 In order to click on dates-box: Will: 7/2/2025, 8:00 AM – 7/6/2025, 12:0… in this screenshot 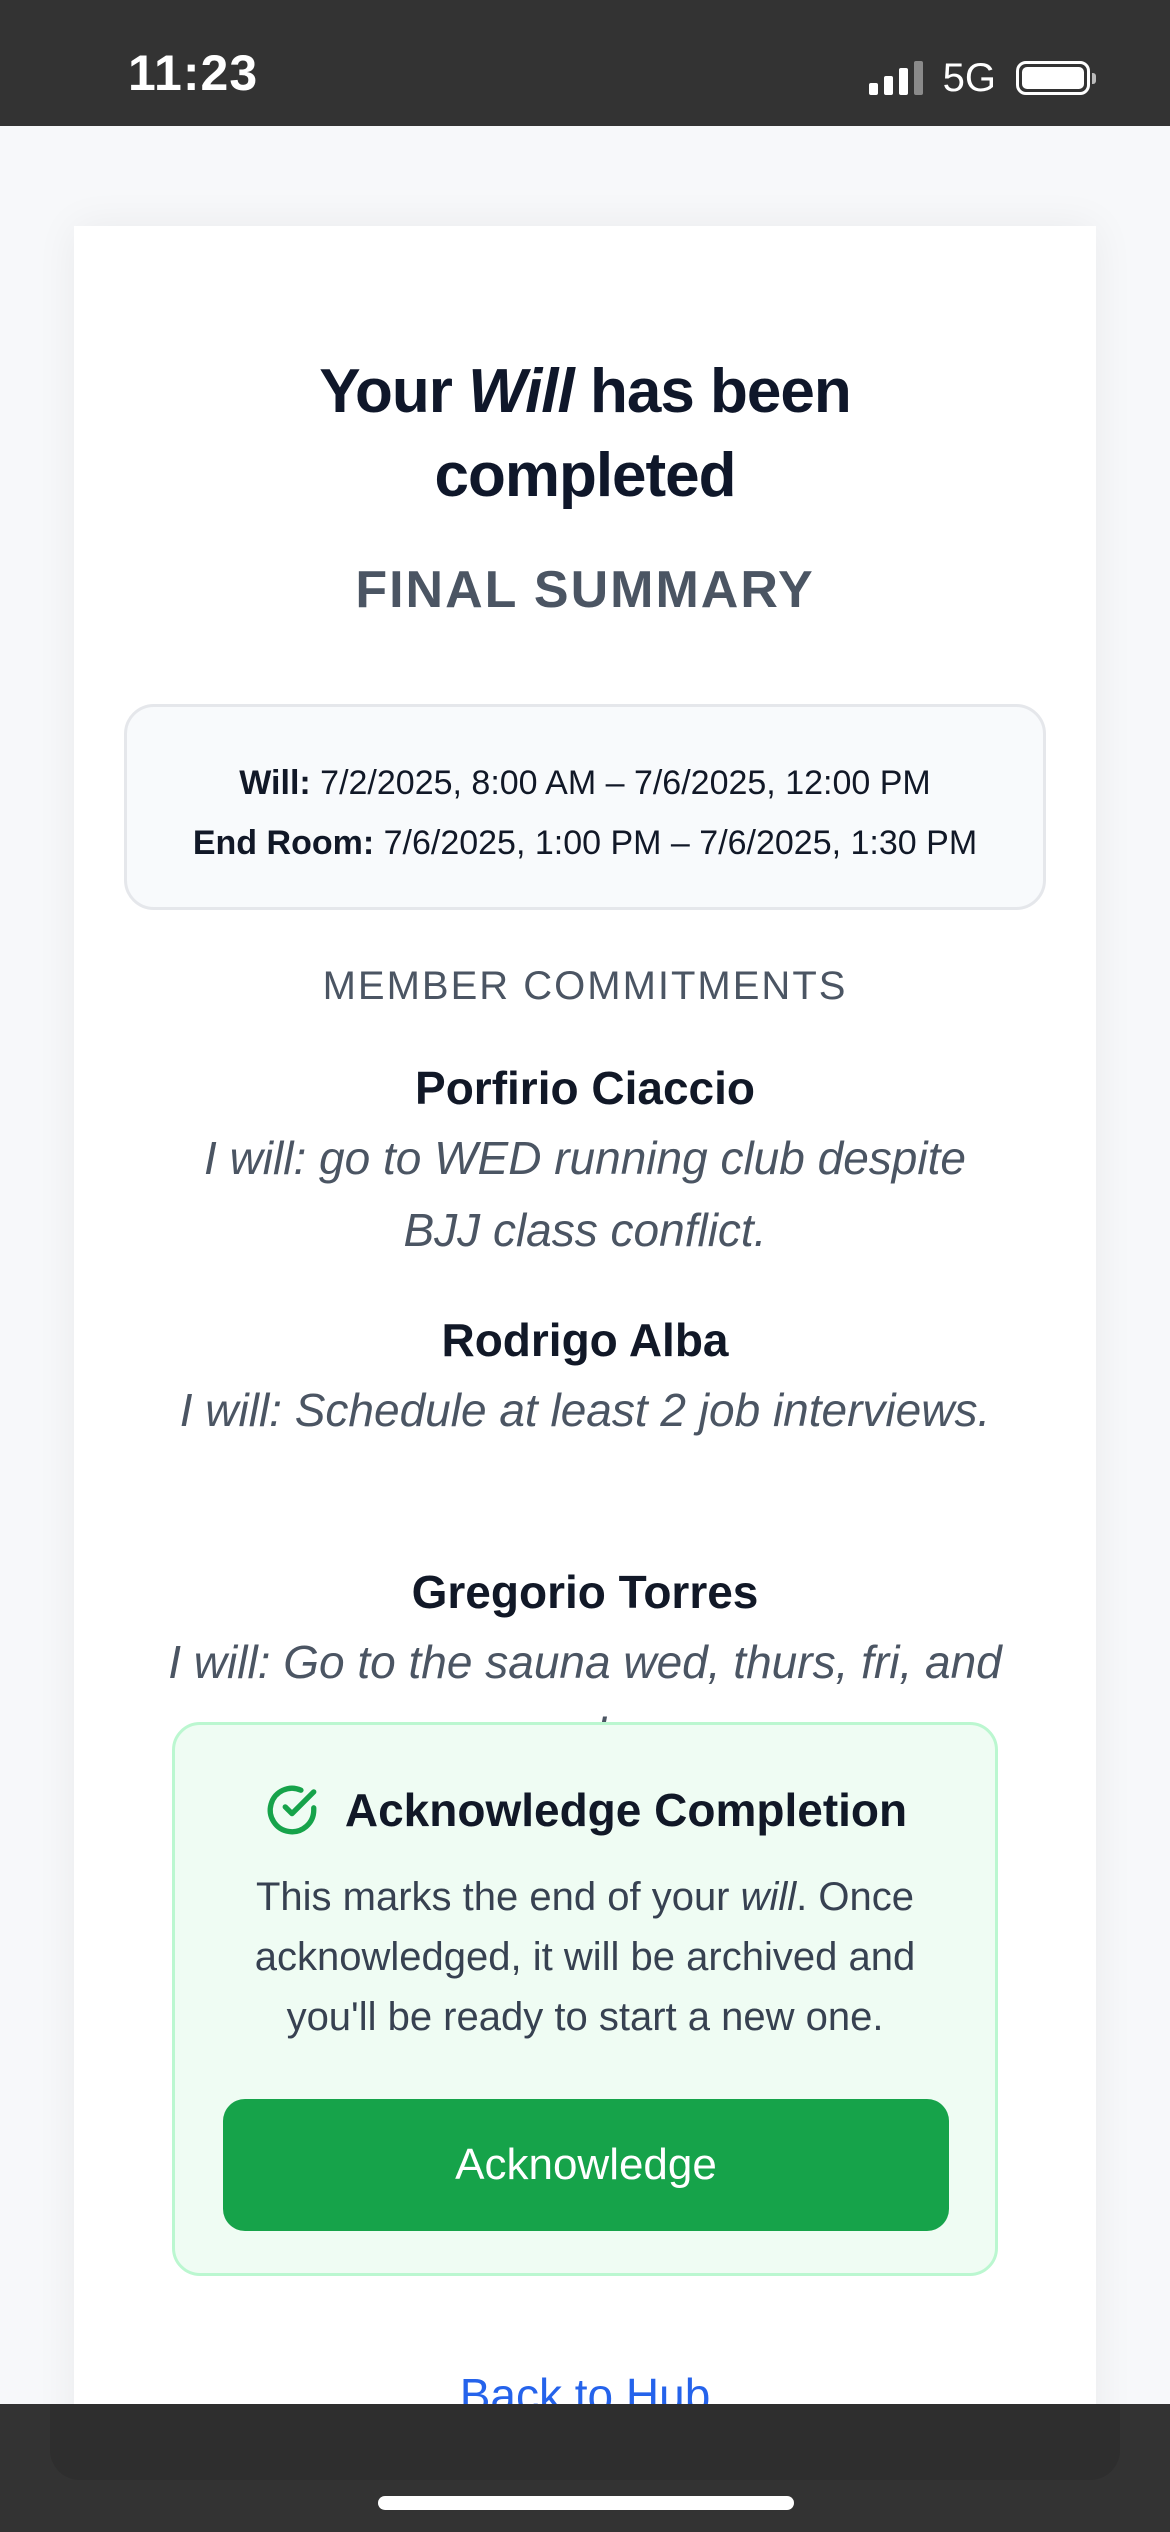, I will do `click(585, 807)`.